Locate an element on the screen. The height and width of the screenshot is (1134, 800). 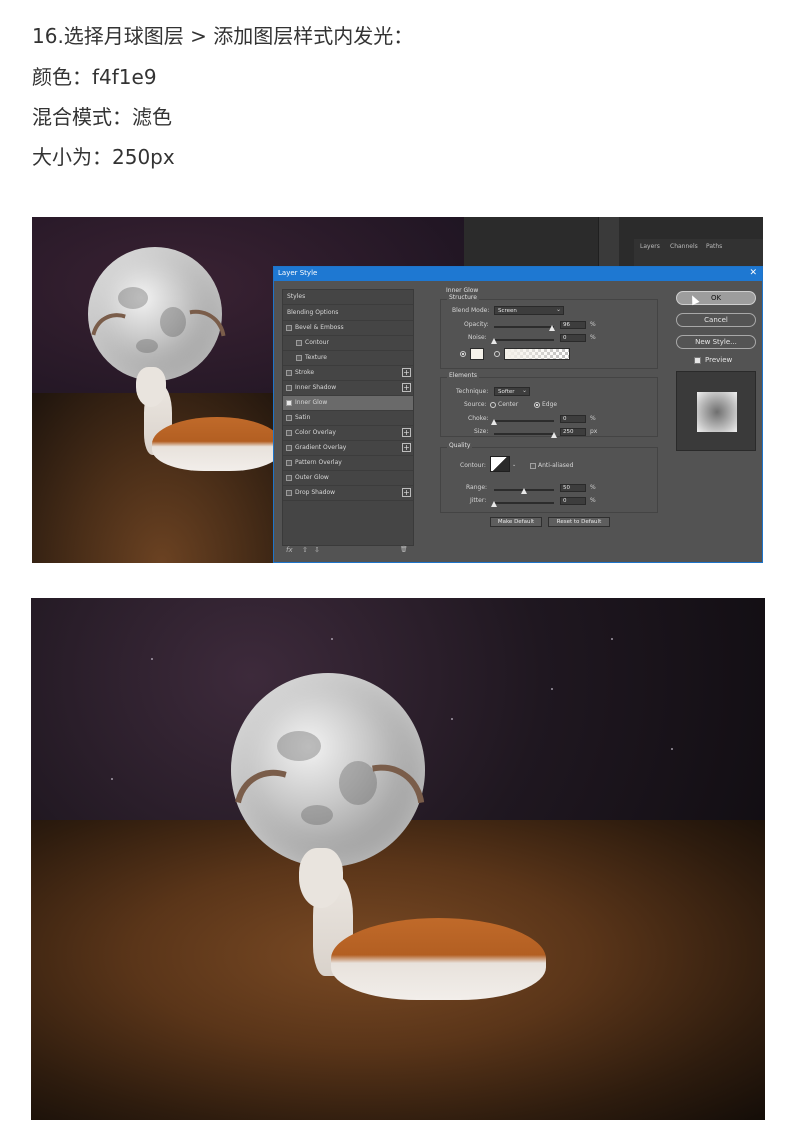
solid-color-radio is located at coordinates (463, 354).